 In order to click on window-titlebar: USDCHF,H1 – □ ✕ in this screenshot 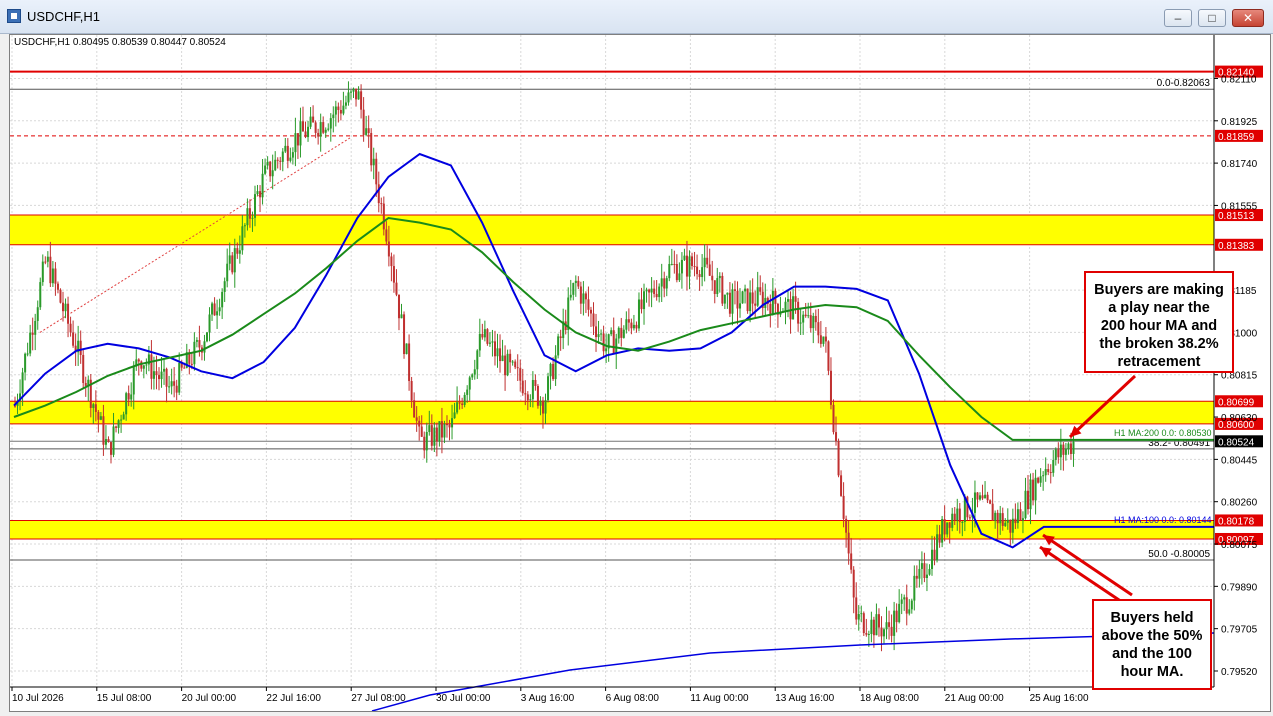, I will do `click(636, 17)`.